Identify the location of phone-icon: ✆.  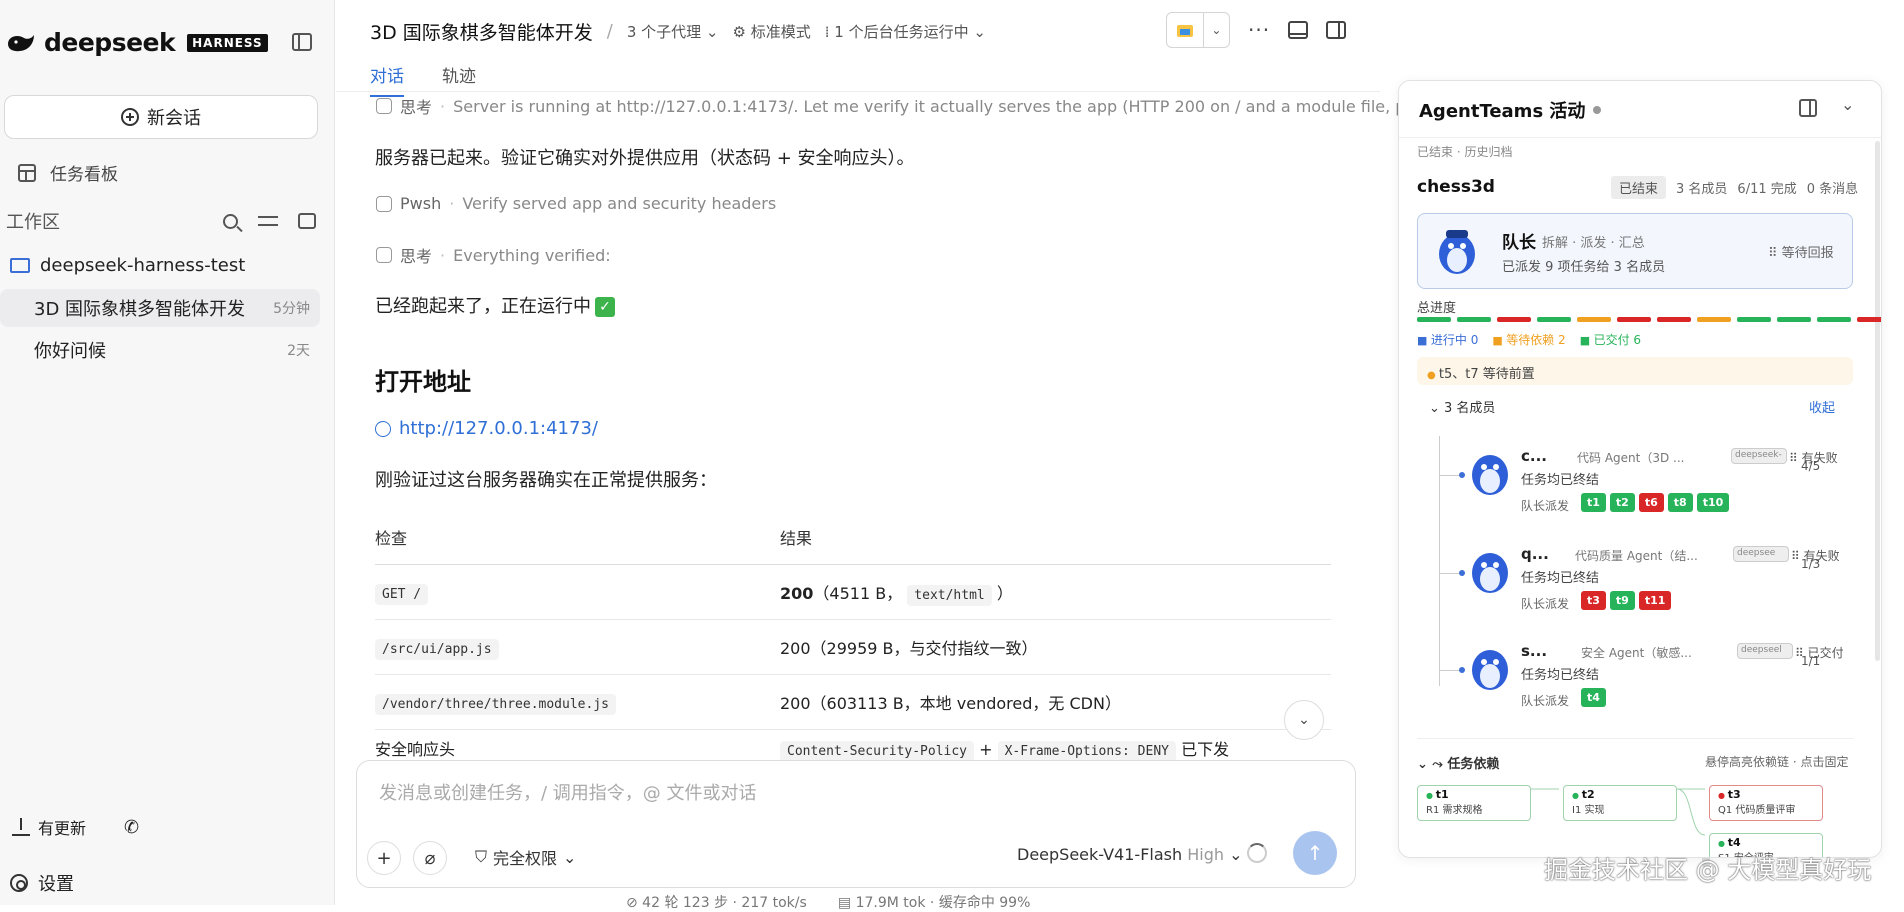
(131, 827).